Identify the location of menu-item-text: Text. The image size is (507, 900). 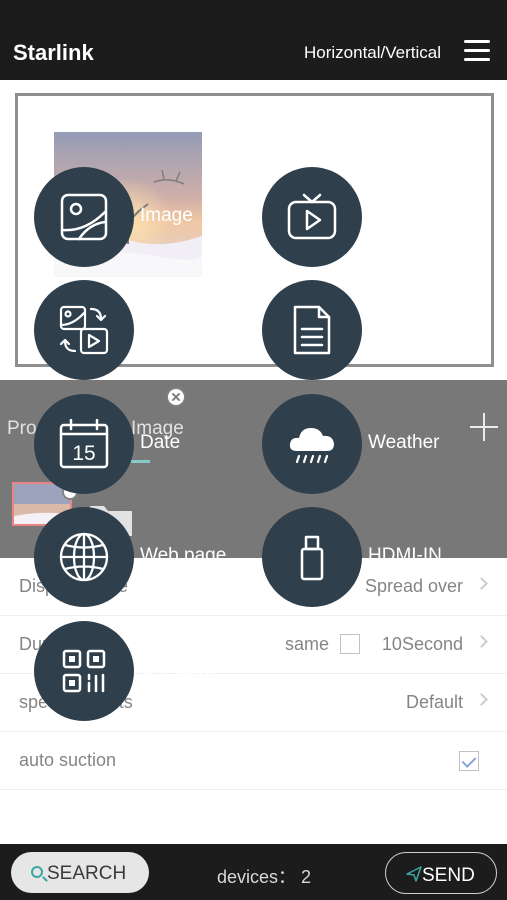
(377, 330).